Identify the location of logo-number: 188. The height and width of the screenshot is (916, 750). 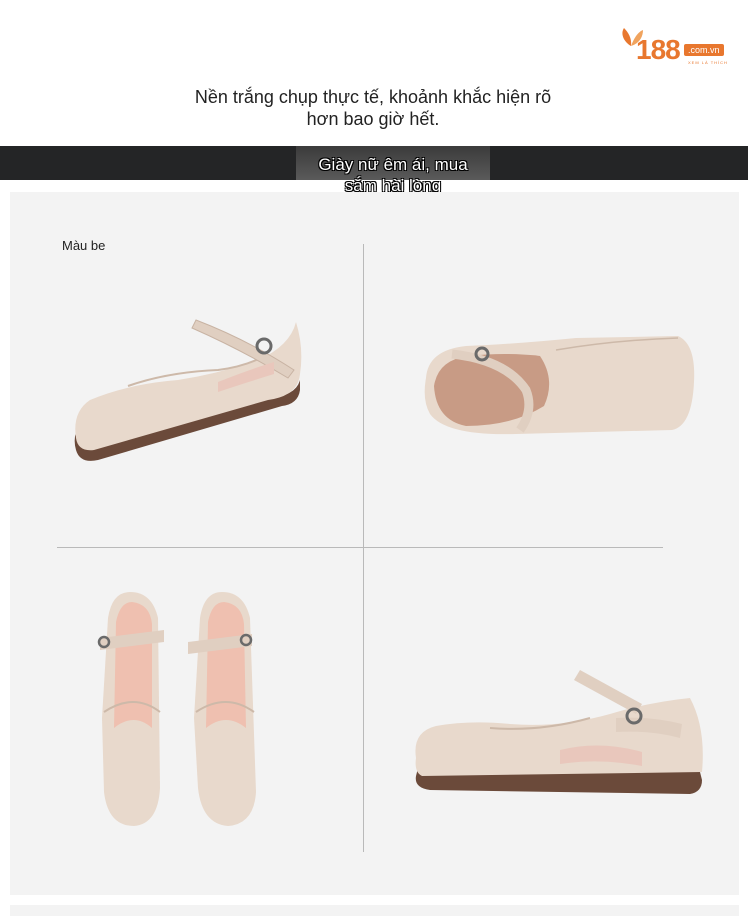
(658, 49).